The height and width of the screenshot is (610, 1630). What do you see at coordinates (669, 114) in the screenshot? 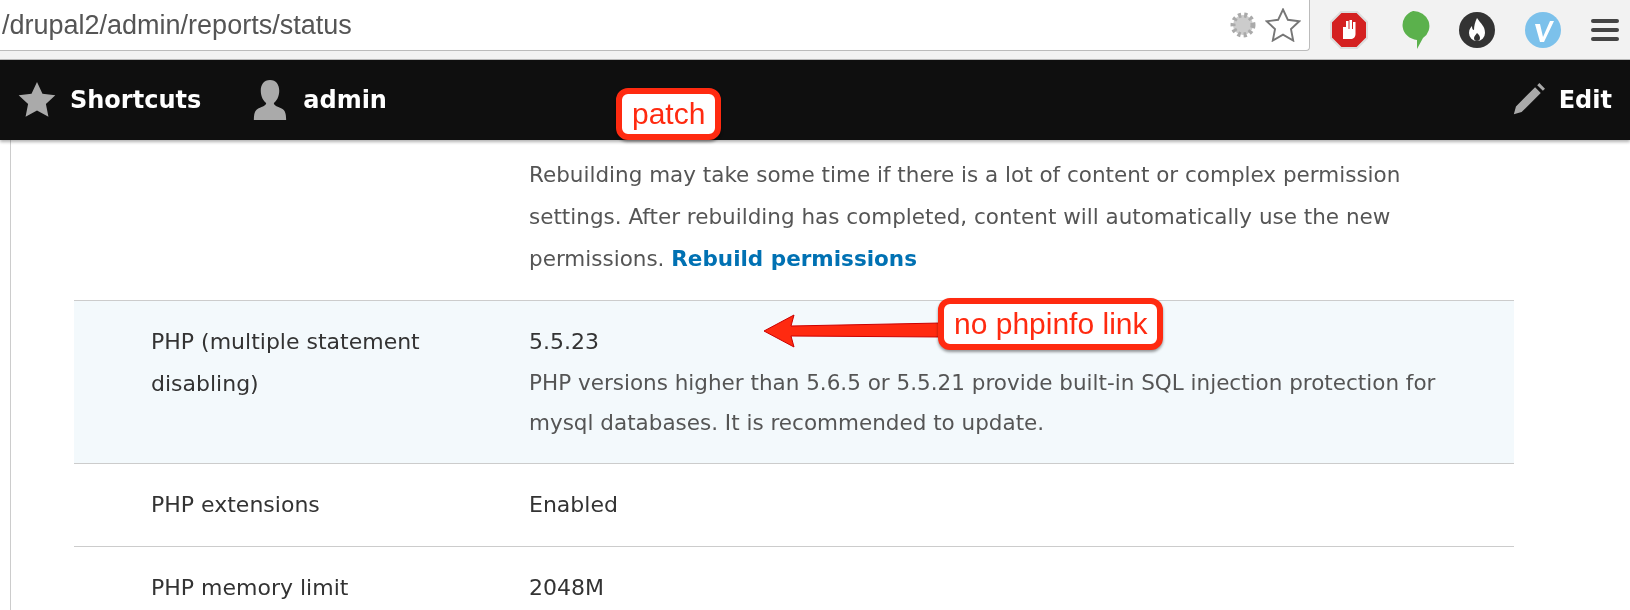
I see `annotation-label: patch` at bounding box center [669, 114].